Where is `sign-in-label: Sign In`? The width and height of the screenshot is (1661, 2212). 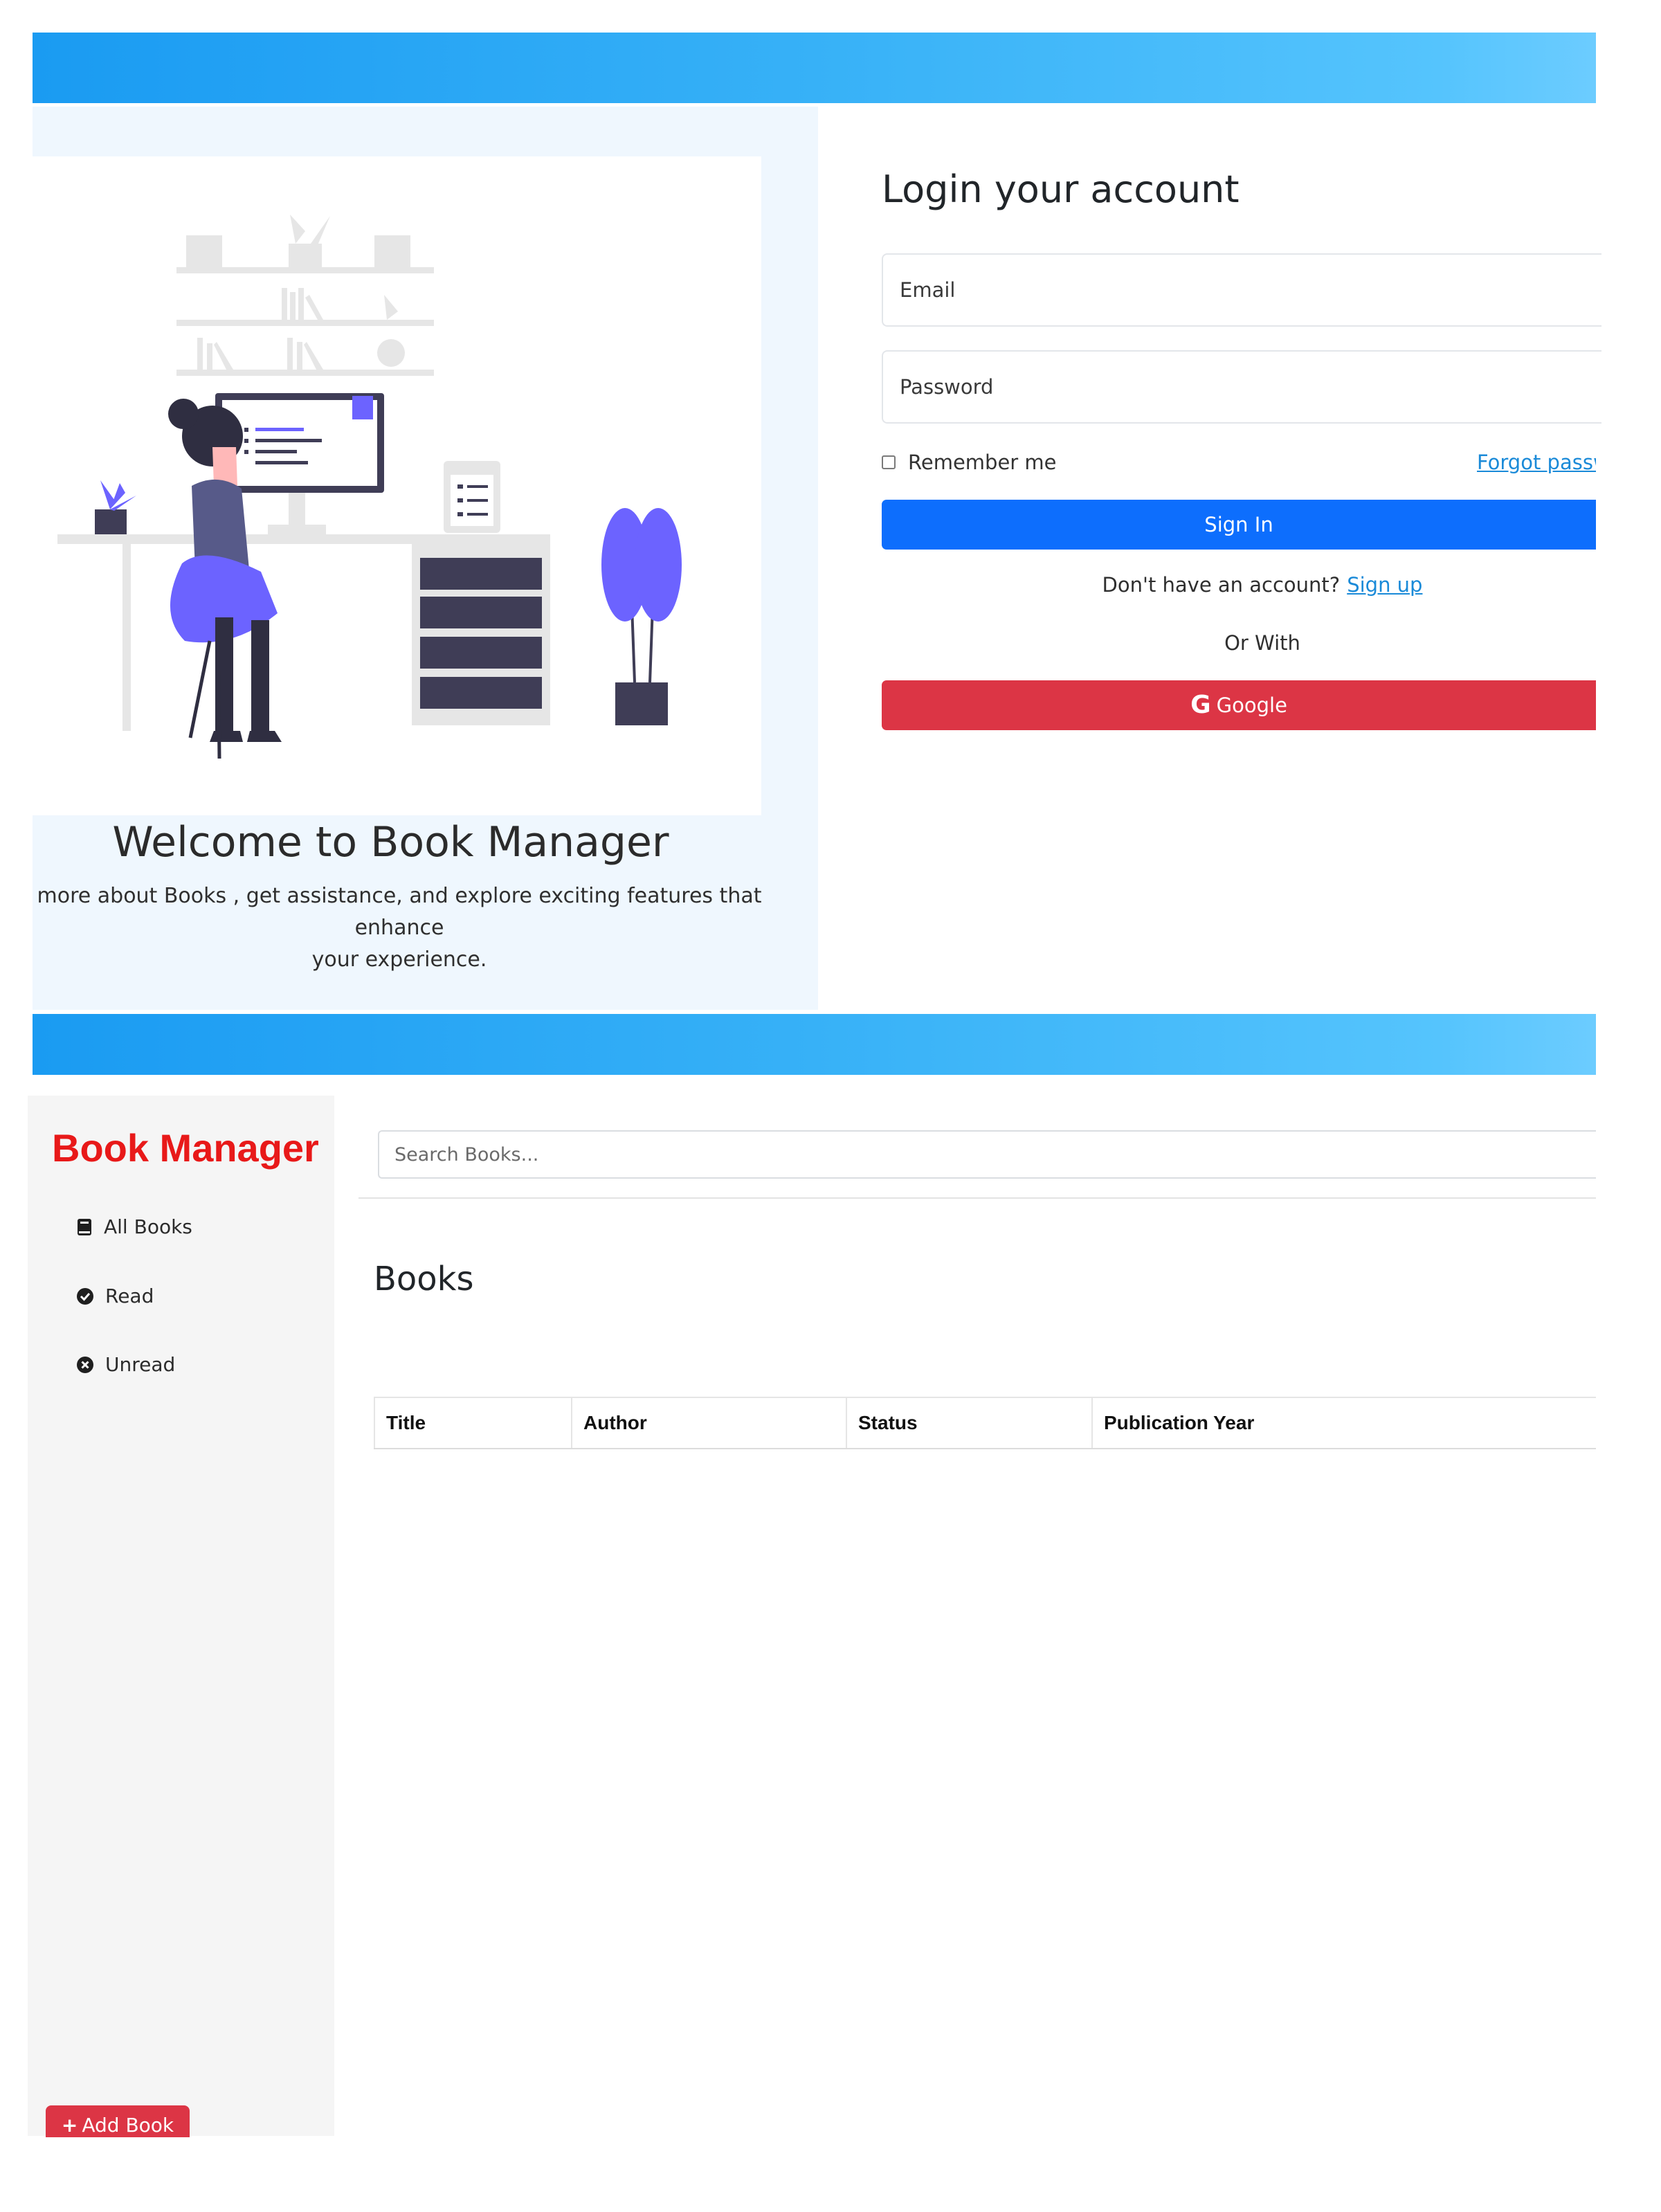
sign-in-label: Sign In is located at coordinates (1238, 524).